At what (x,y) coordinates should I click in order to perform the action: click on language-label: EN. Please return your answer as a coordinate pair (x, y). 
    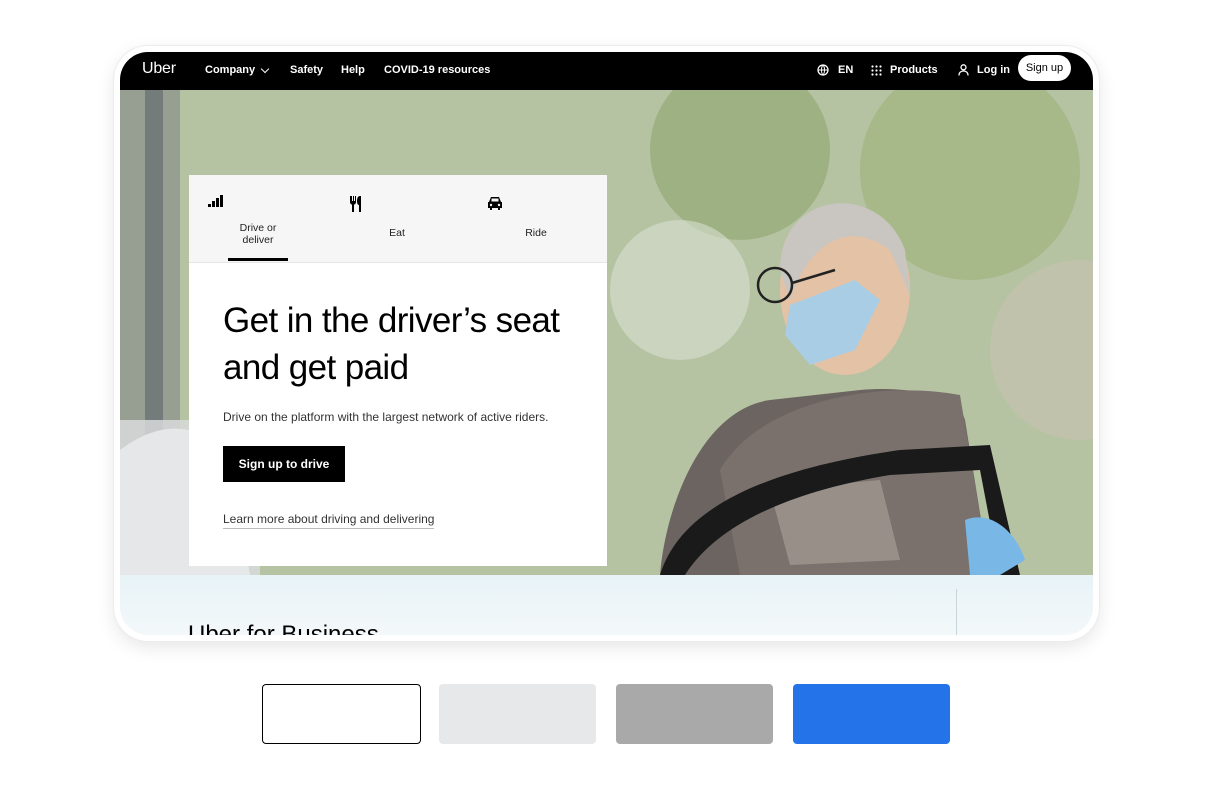
    Looking at the image, I should click on (846, 70).